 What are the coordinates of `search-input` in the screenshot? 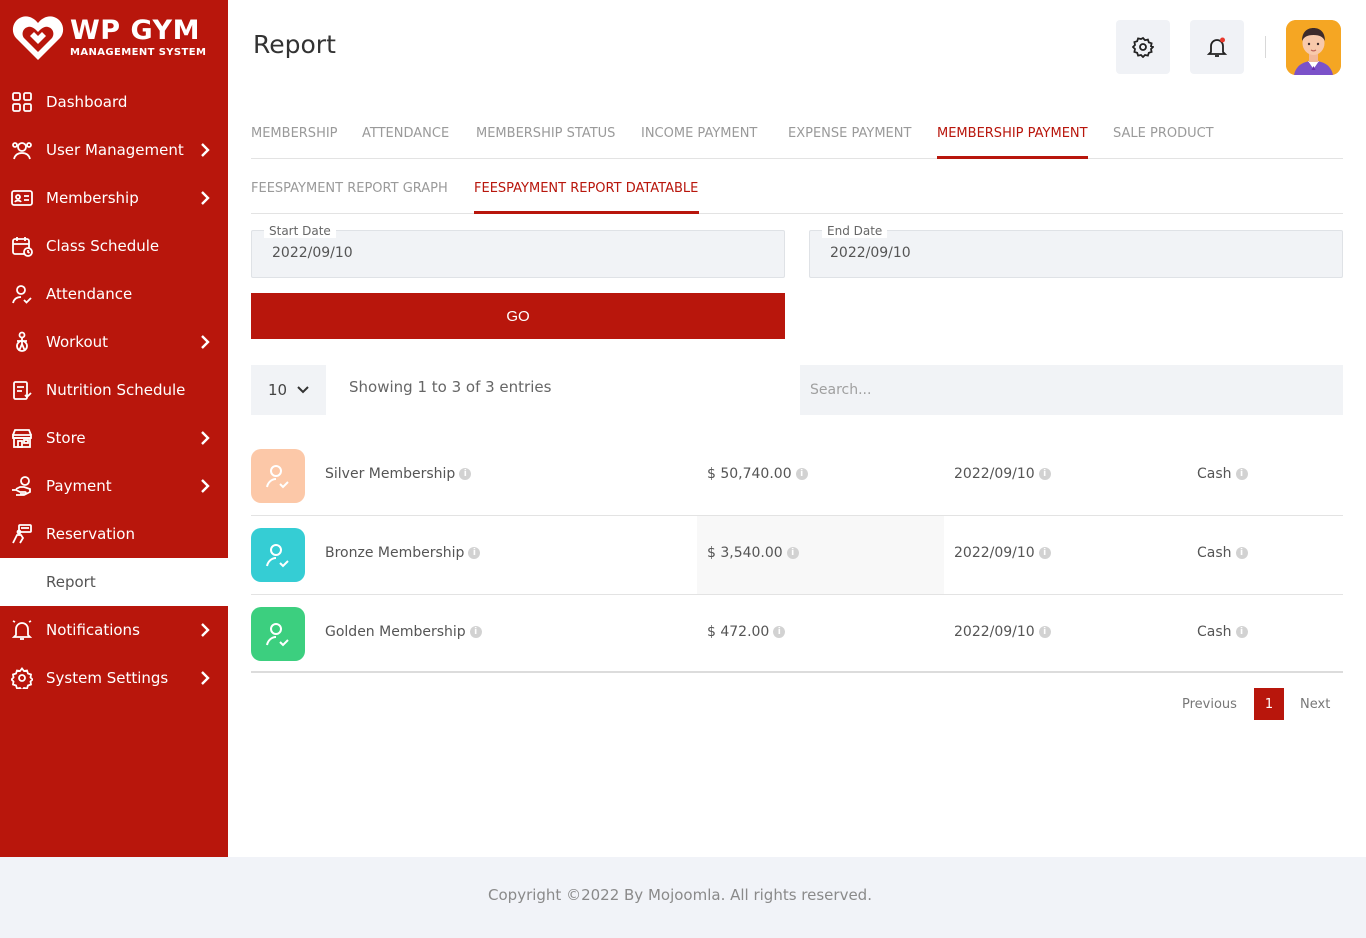 It's located at (1071, 390).